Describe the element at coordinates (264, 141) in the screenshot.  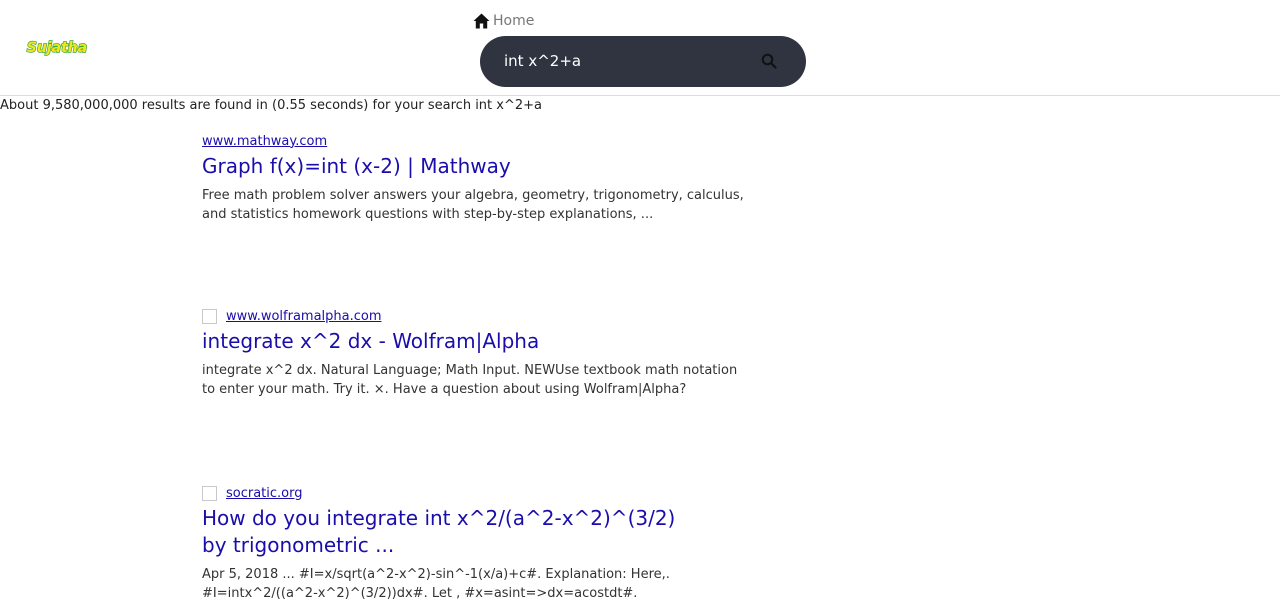
I see `result-url: www.mathway.com` at that location.